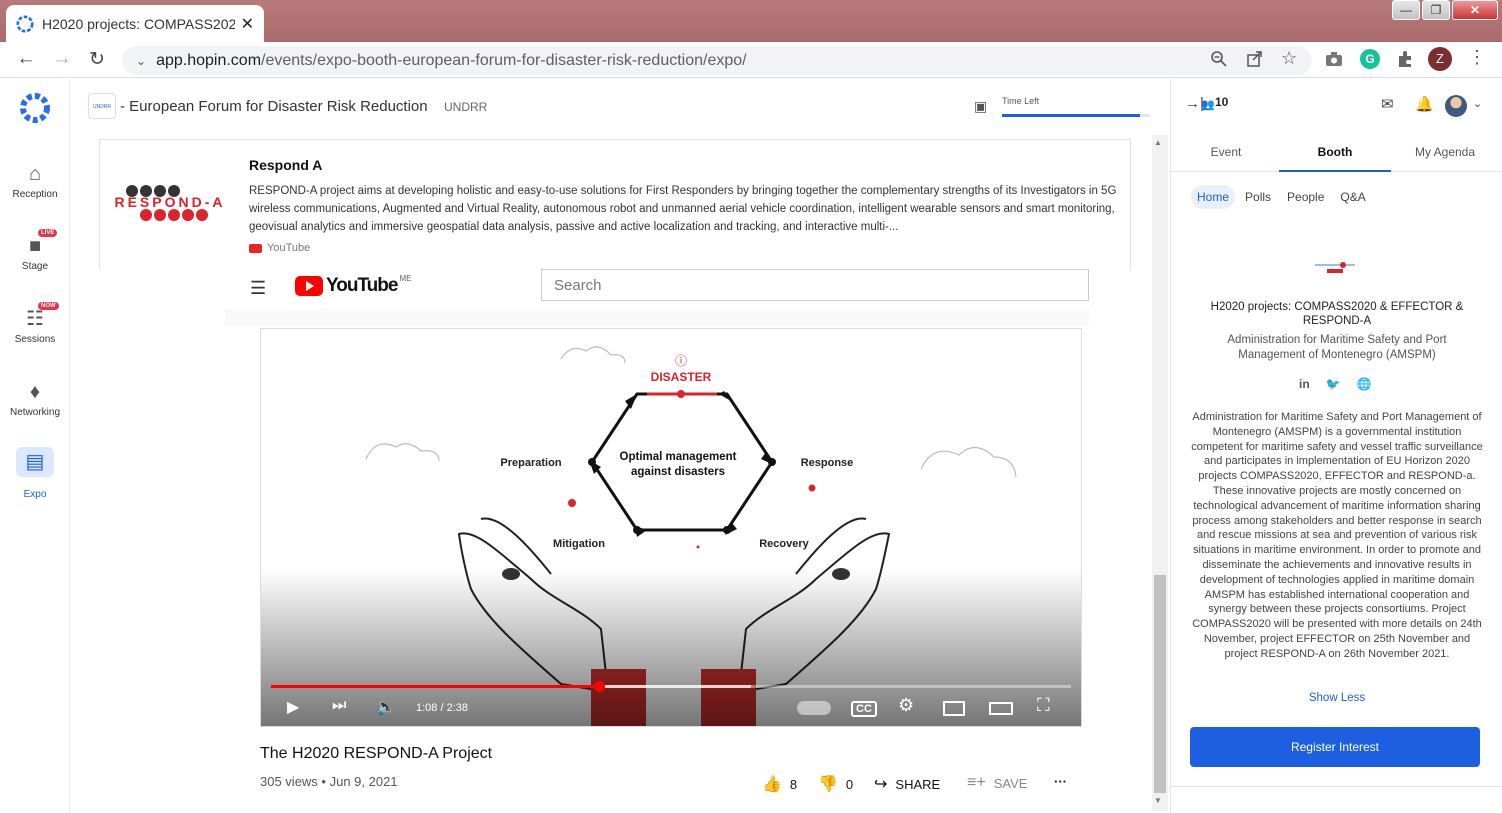  What do you see at coordinates (1158, 800) in the screenshot?
I see `scroll-down-arrow-icon: ▼` at bounding box center [1158, 800].